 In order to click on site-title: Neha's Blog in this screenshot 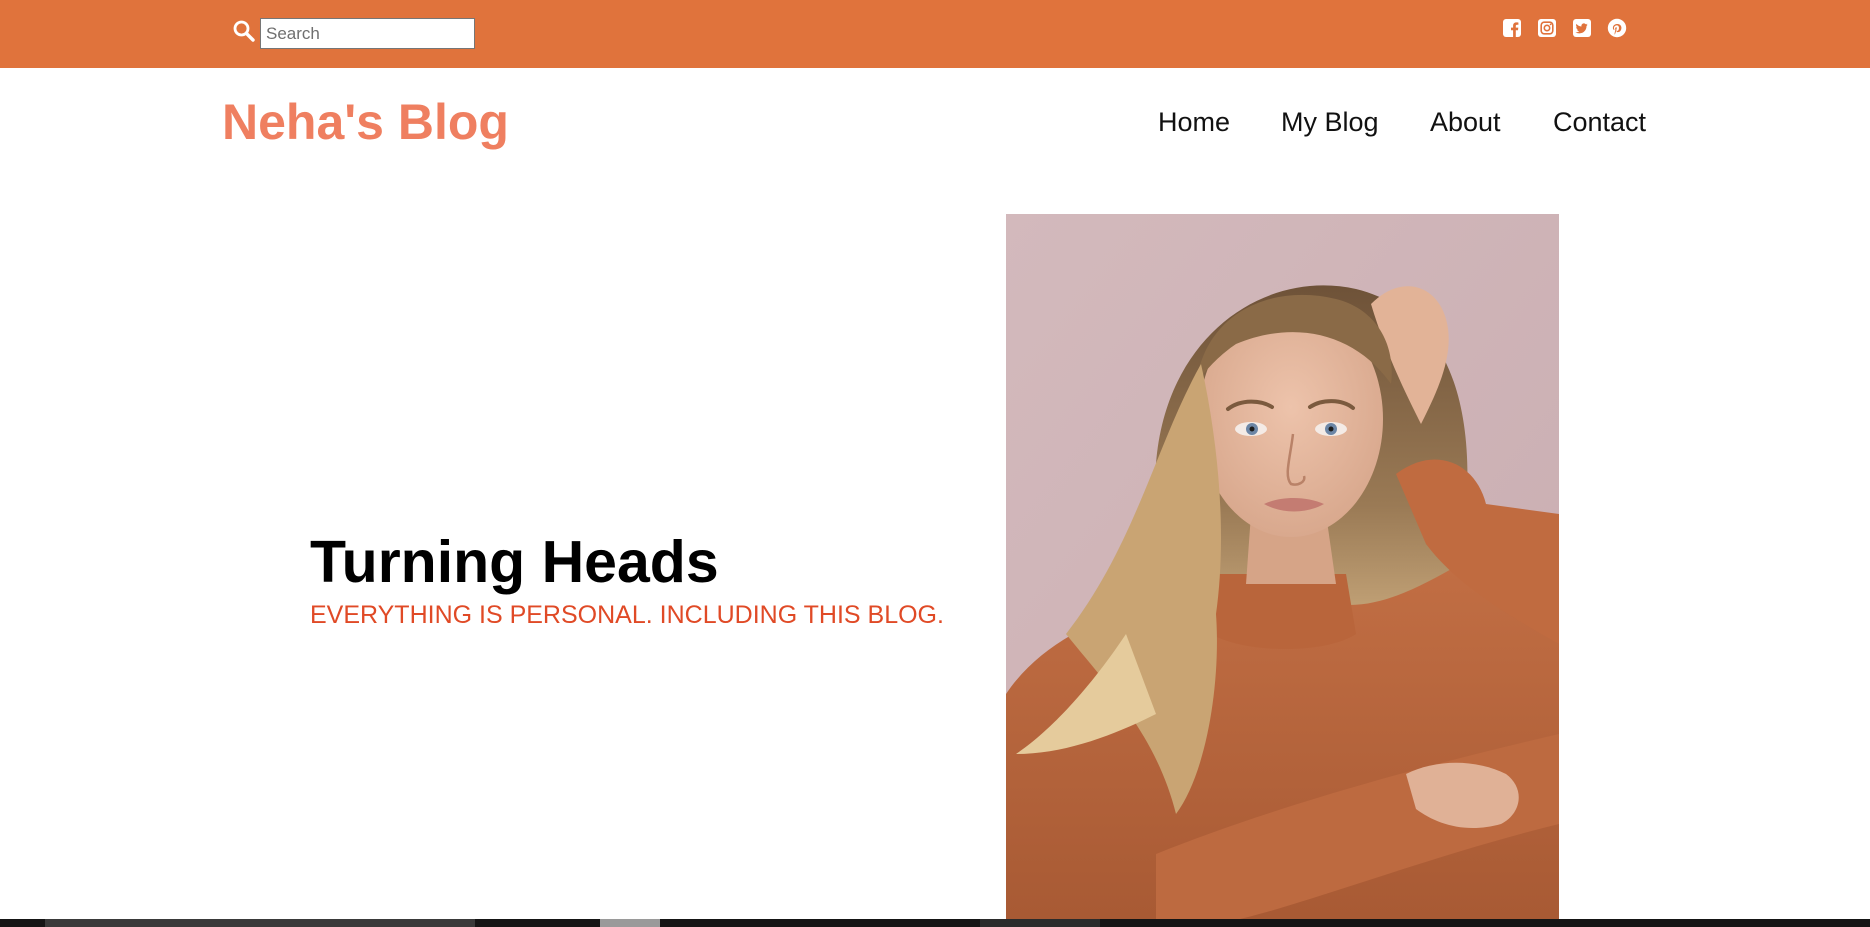, I will do `click(365, 122)`.